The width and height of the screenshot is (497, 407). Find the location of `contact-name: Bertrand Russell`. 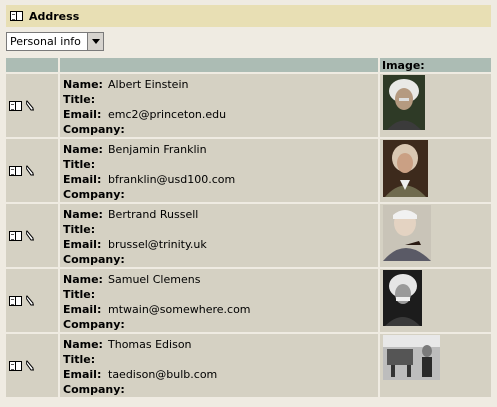

contact-name: Bertrand Russell is located at coordinates (153, 214).